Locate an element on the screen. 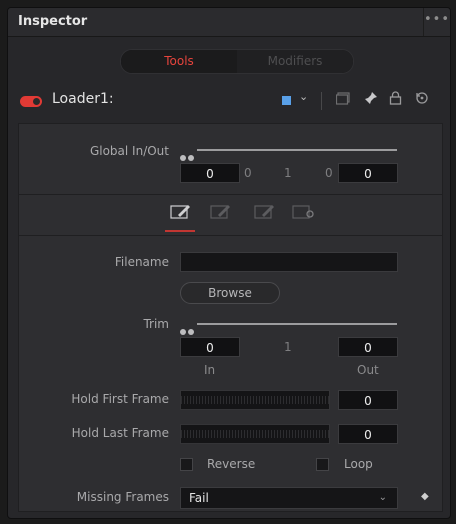 Image resolution: width=456 pixels, height=524 pixels. global-inout-slider is located at coordinates (297, 150).